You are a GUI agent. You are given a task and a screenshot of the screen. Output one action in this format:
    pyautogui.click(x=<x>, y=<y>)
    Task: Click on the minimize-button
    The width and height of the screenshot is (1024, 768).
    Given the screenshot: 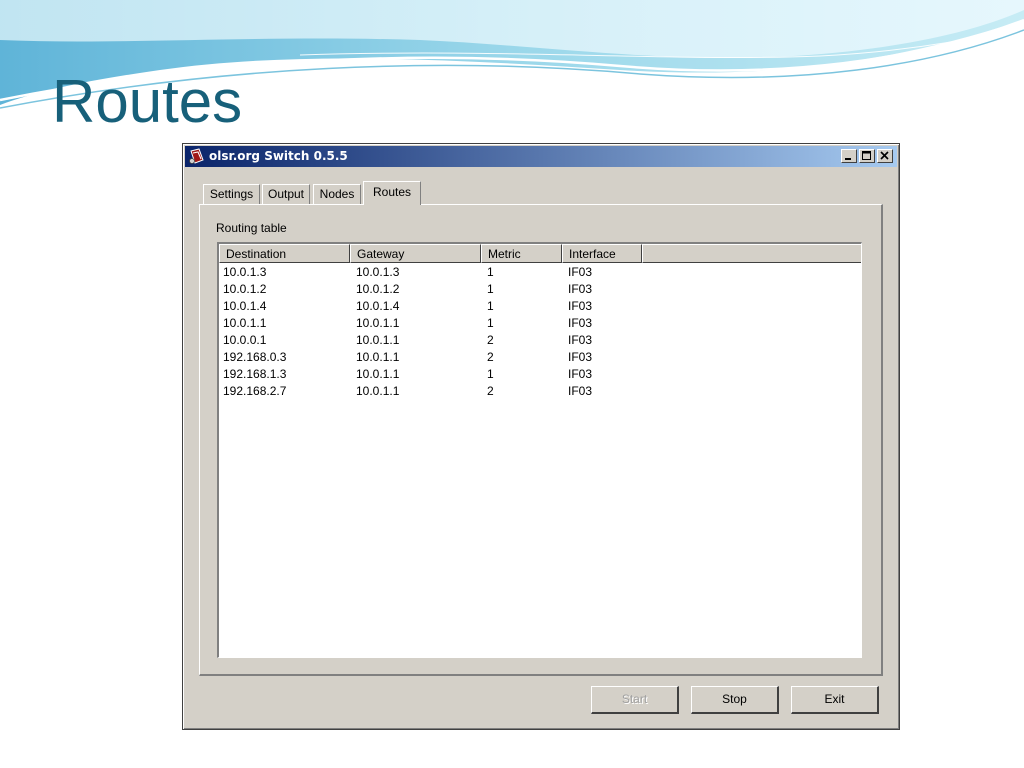 What is the action you would take?
    pyautogui.click(x=849, y=156)
    